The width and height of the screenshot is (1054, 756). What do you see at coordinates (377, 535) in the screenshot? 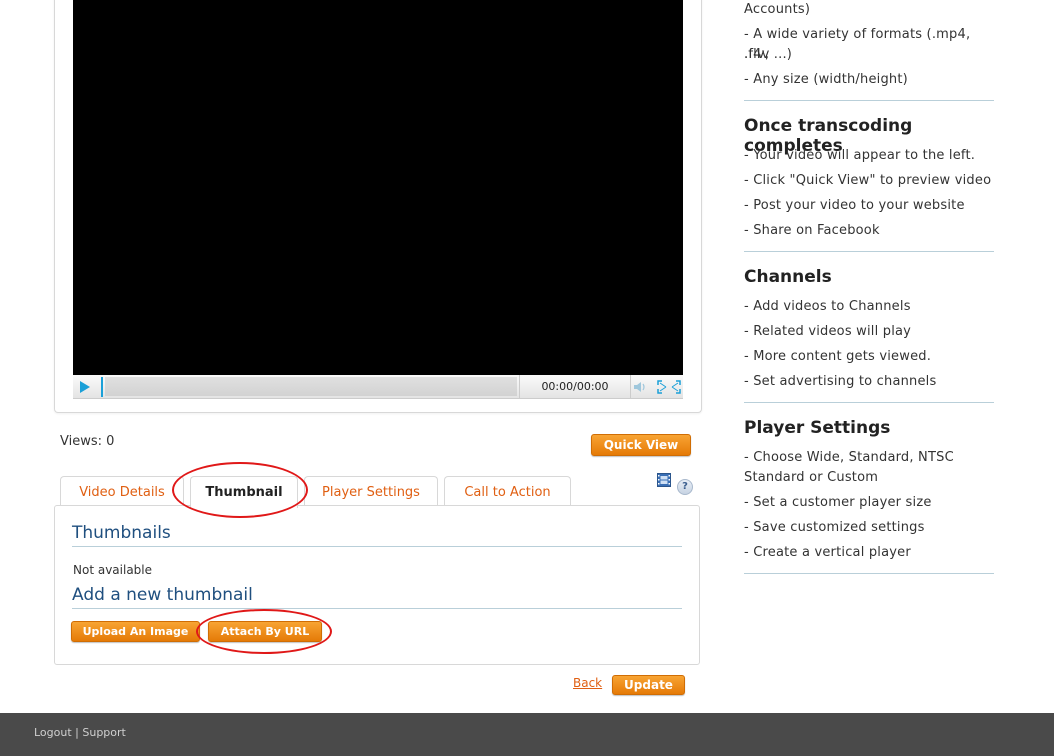
I see `thumbnails-heading: Thumbnails` at bounding box center [377, 535].